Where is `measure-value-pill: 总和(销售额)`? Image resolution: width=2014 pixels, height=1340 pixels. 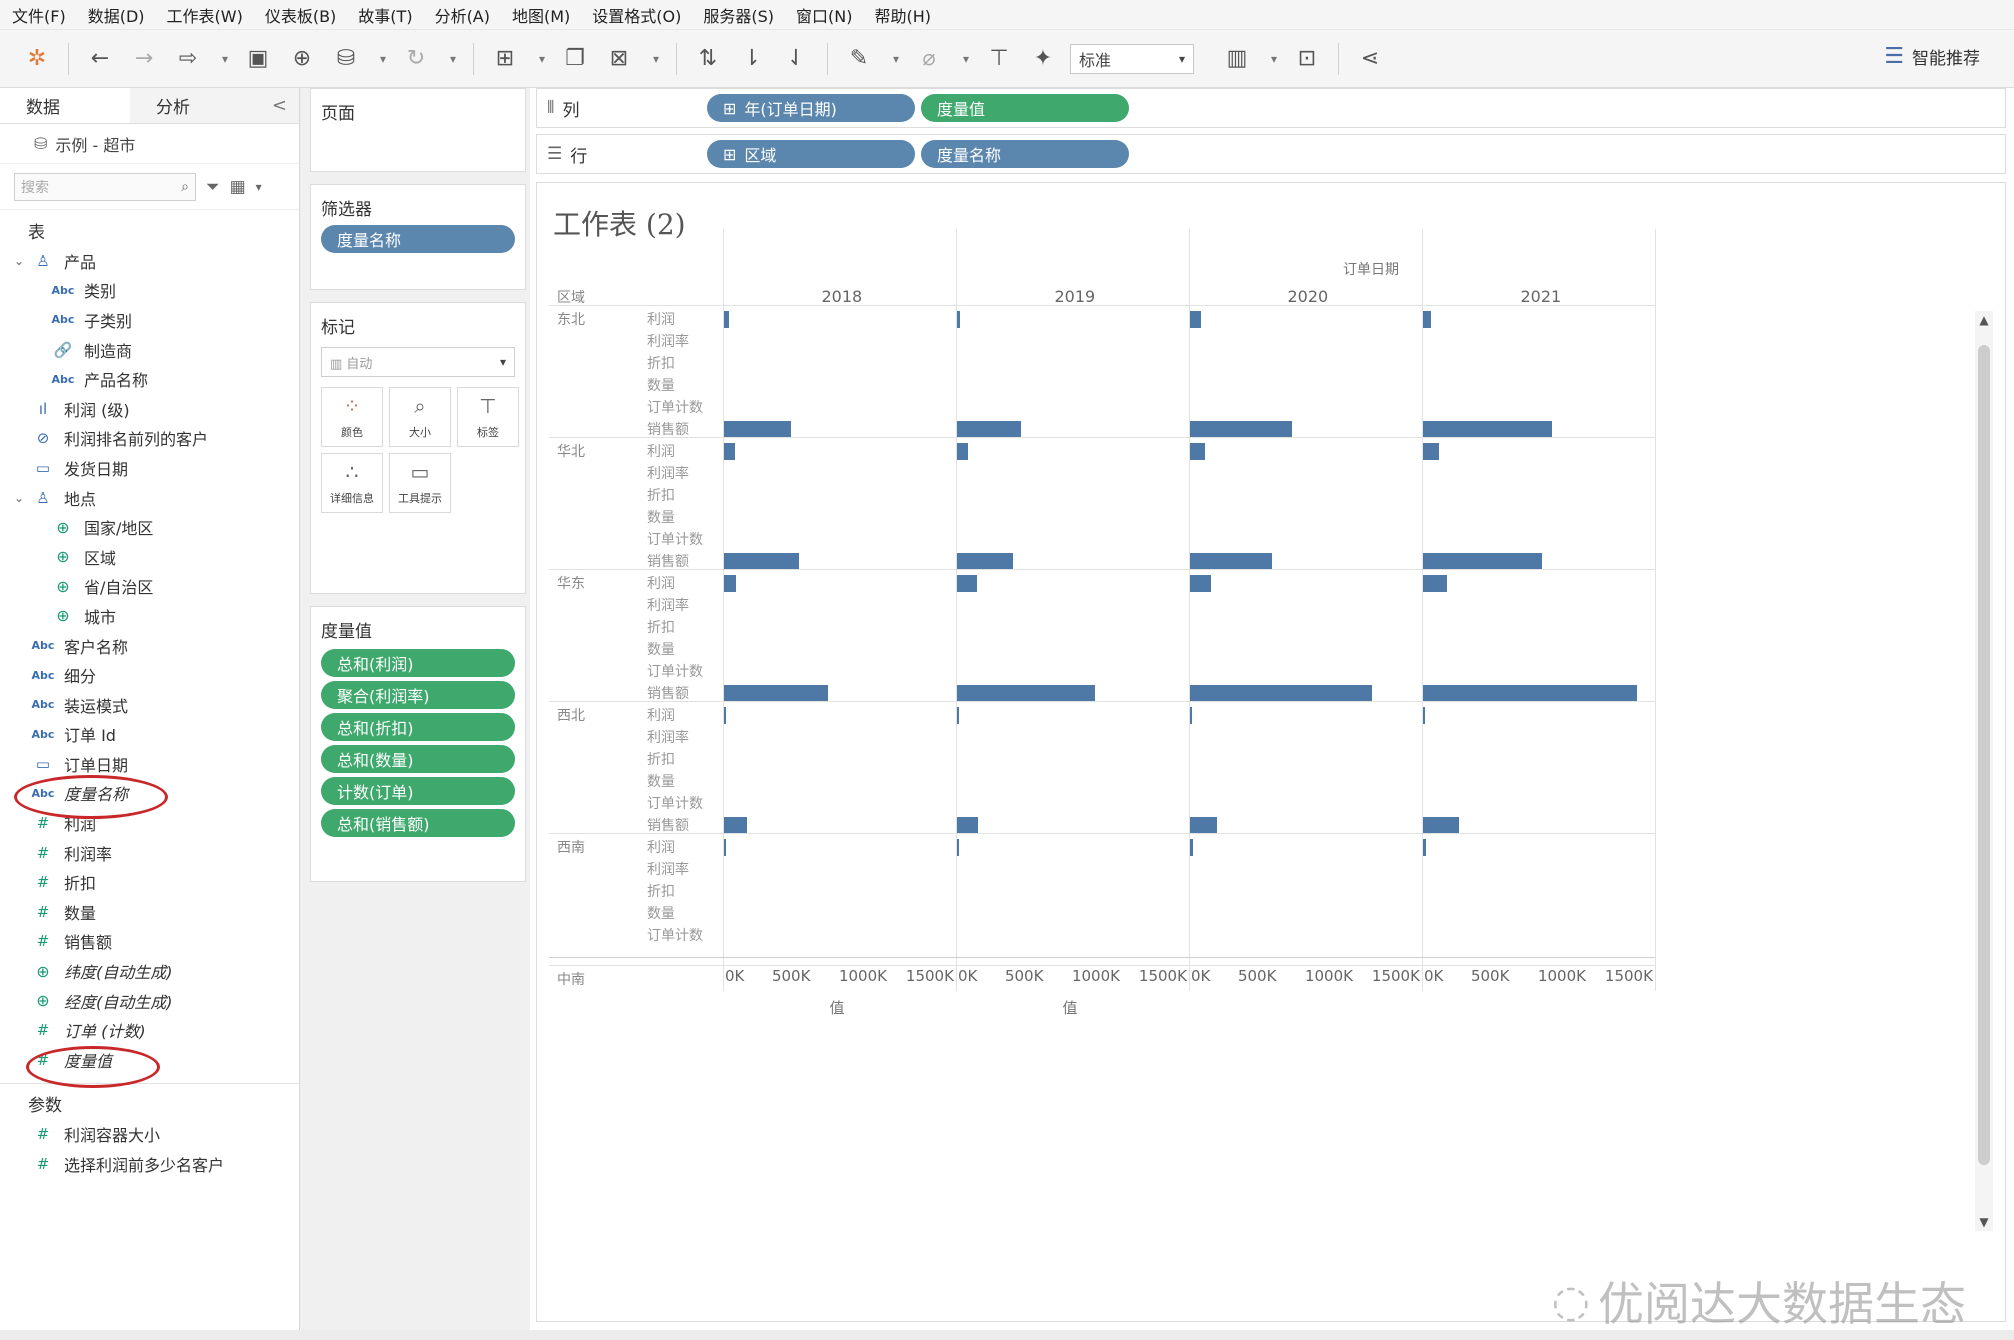
measure-value-pill: 总和(销售额) is located at coordinates (418, 823).